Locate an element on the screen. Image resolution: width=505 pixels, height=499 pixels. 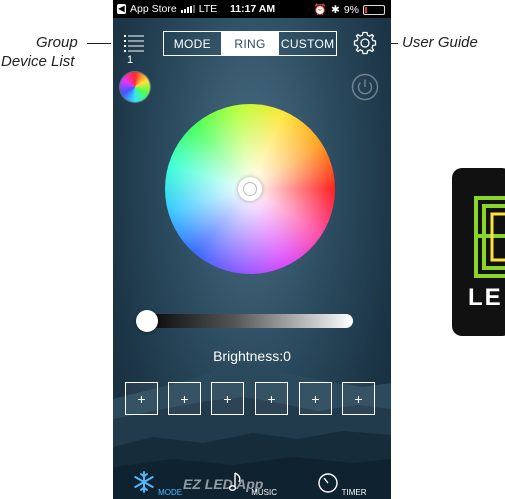
music-note-icon is located at coordinates (234, 481).